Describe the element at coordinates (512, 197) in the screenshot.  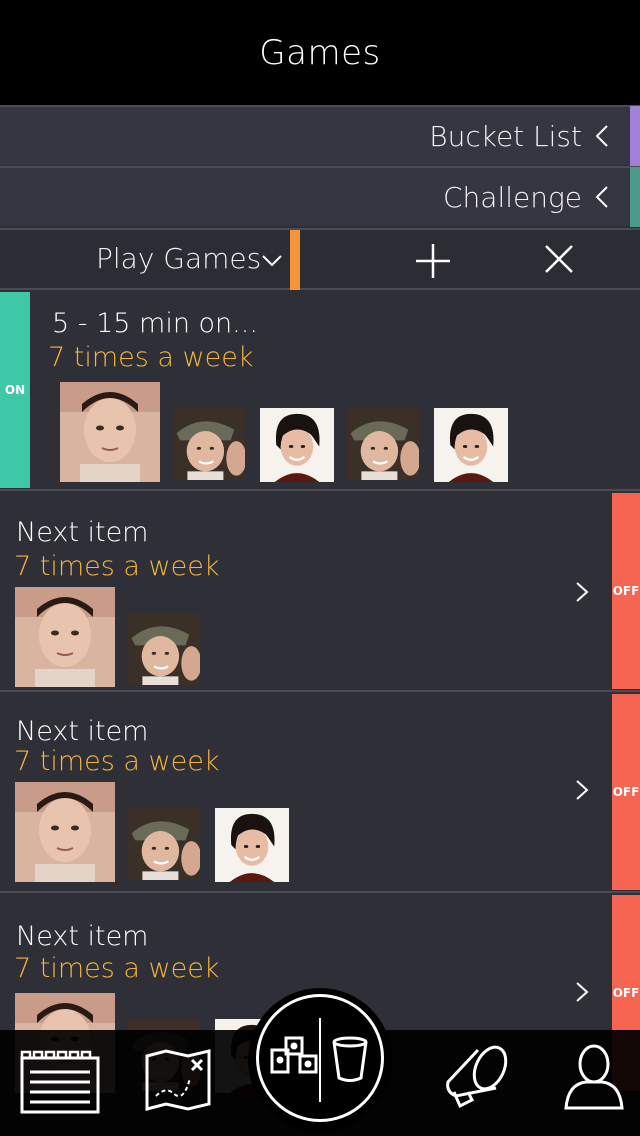
I see `menu-item-label: Challenge` at that location.